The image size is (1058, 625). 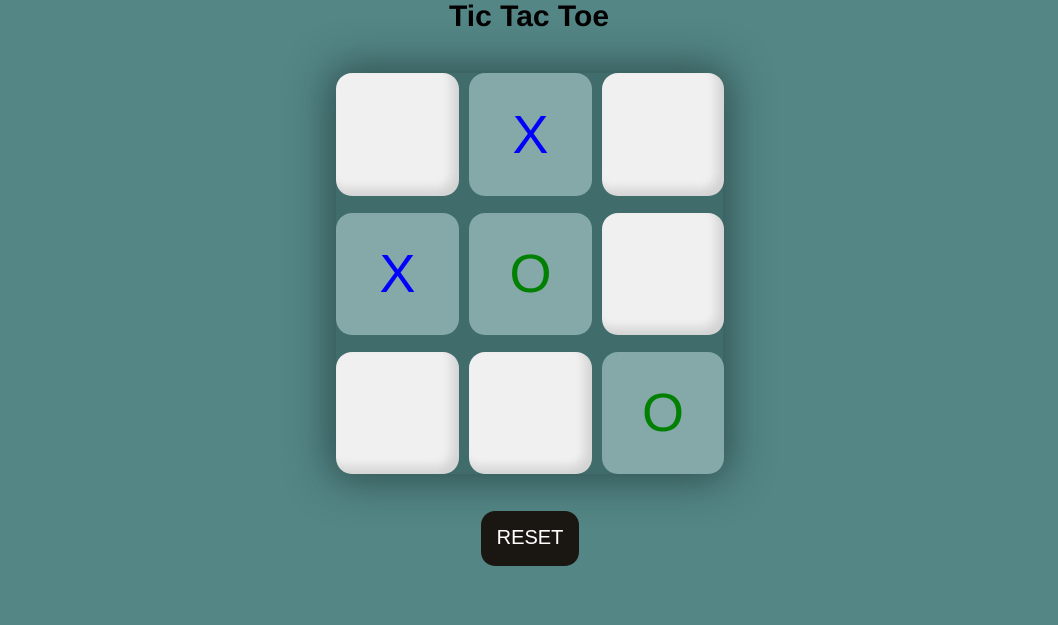 What do you see at coordinates (529, 16) in the screenshot?
I see `page-title: Tic Tac Toe` at bounding box center [529, 16].